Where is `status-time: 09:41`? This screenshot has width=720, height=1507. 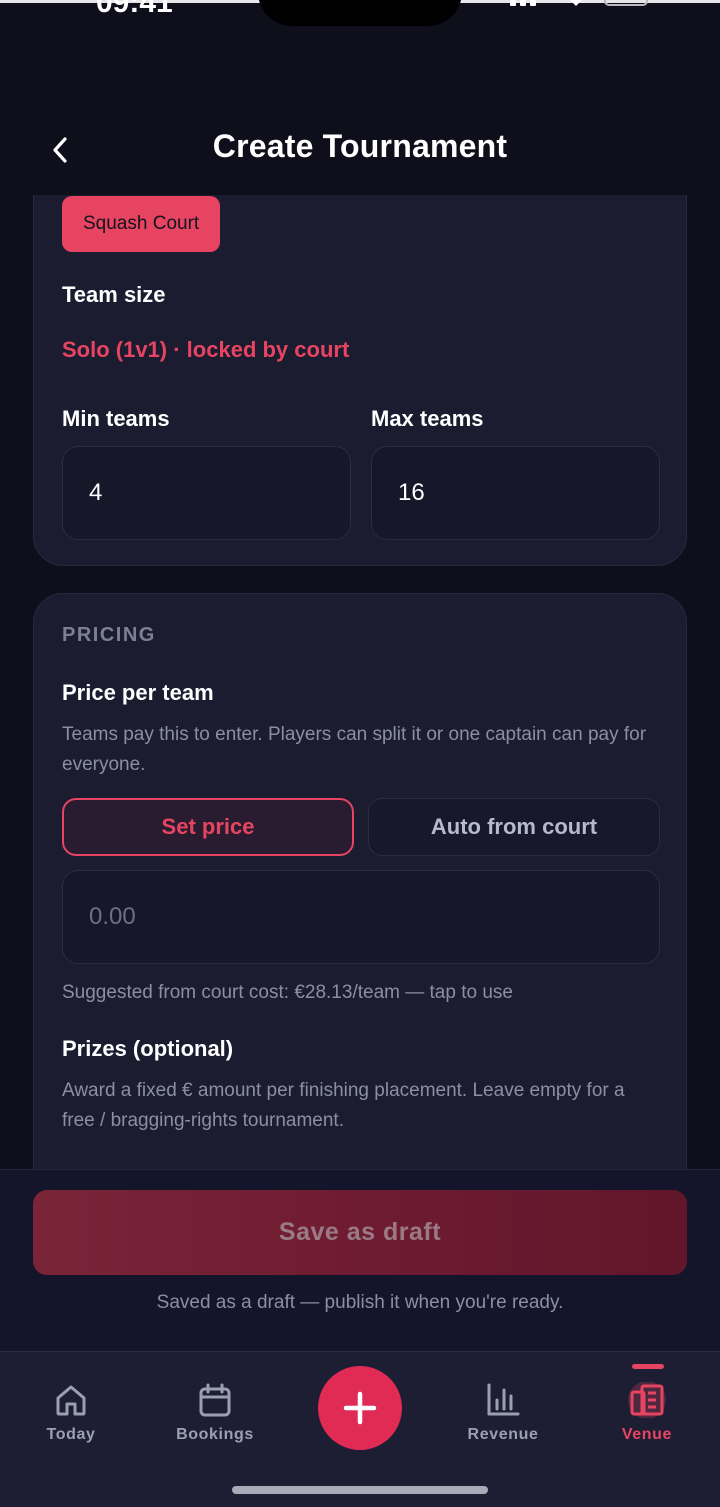 status-time: 09:41 is located at coordinates (134, 9).